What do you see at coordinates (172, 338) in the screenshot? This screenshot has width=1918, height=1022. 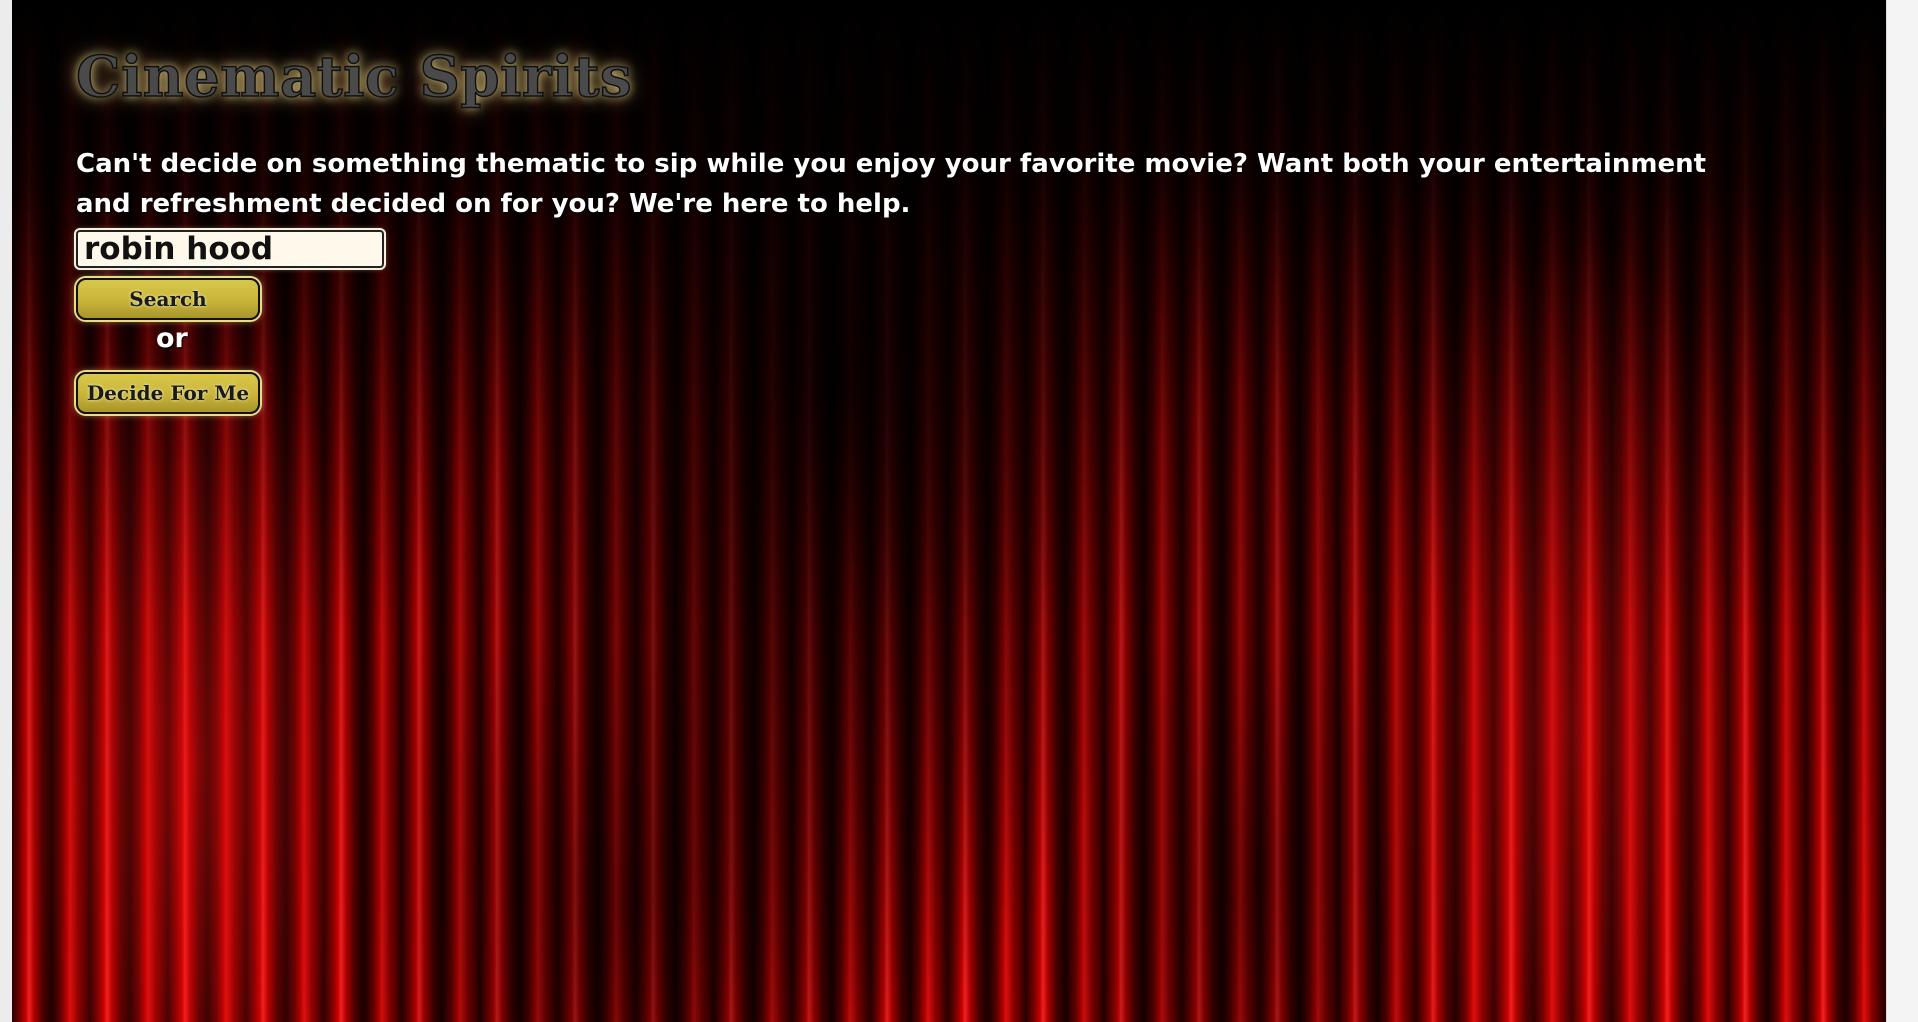 I see `or-separator: or` at bounding box center [172, 338].